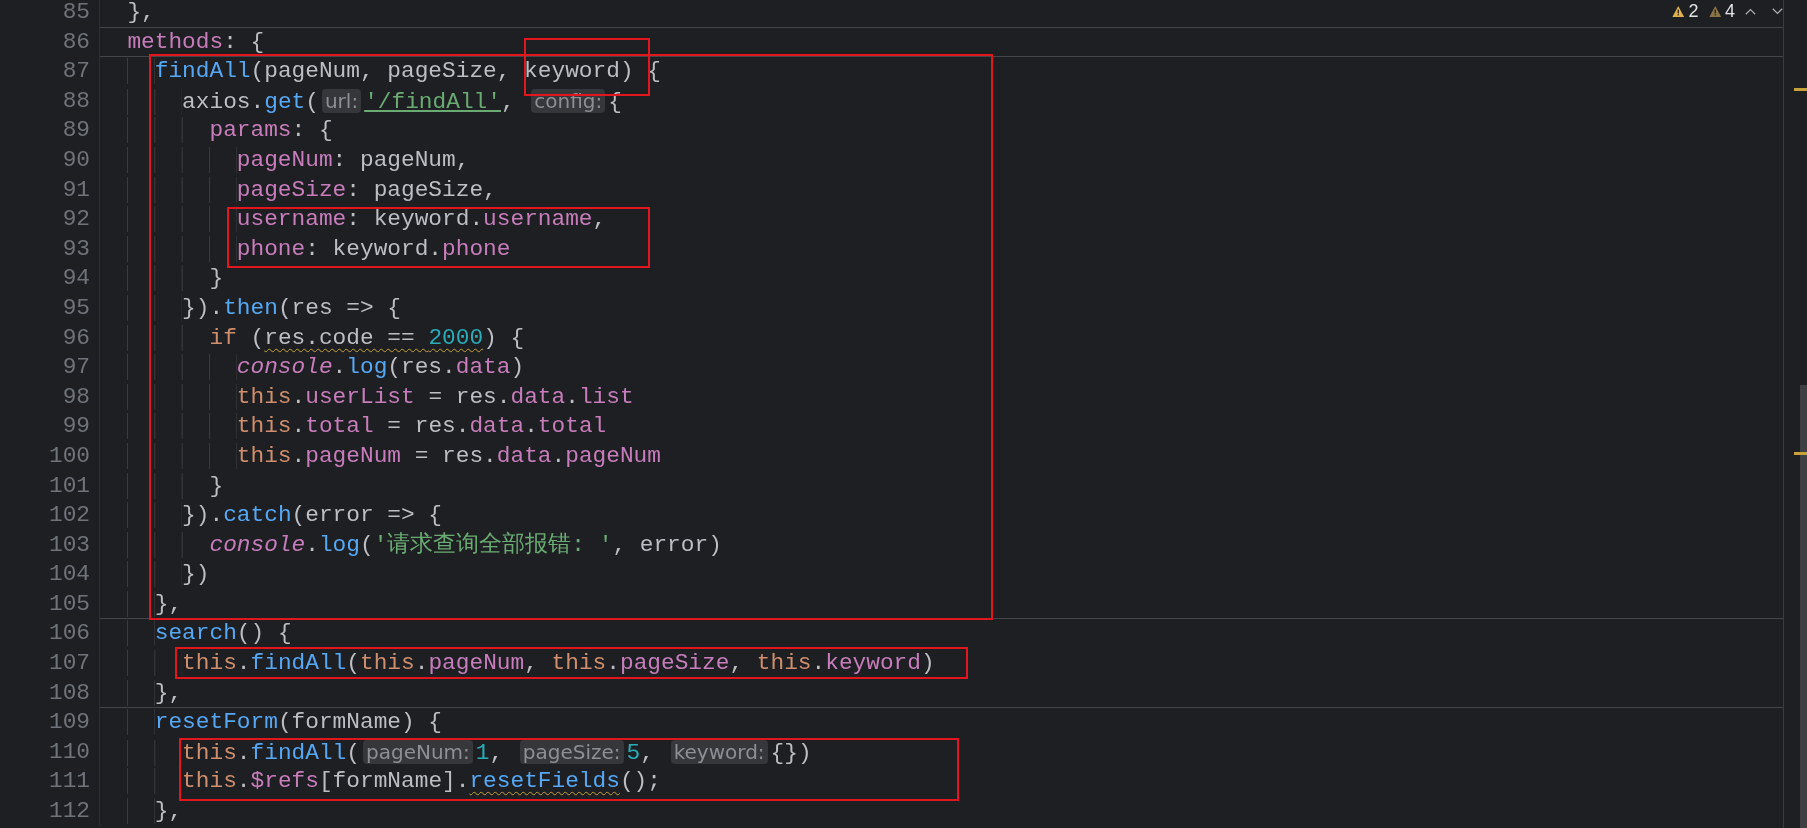 This screenshot has width=1807, height=828. What do you see at coordinates (50, 220) in the screenshot?
I see `line-number: 92` at bounding box center [50, 220].